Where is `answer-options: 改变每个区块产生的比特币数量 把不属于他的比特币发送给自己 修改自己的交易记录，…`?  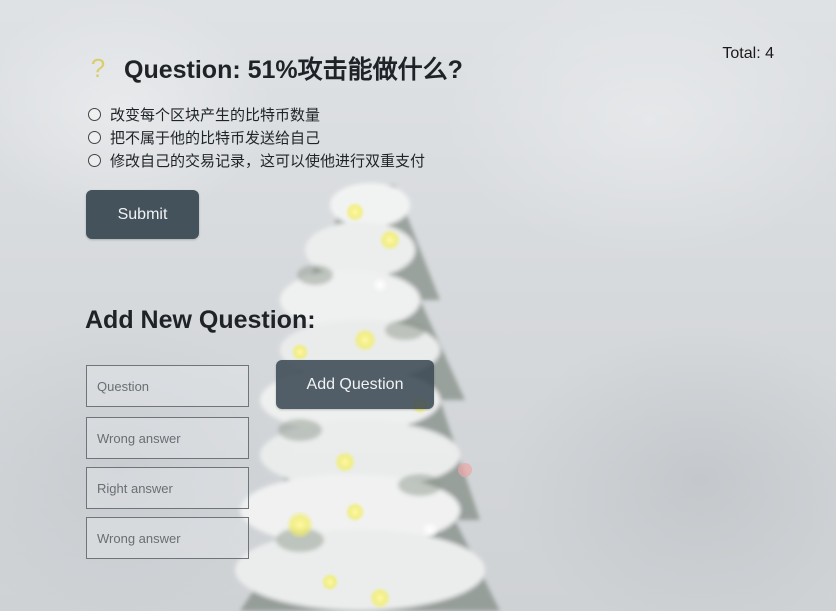
answer-options: 改变每个区块产生的比特币数量 把不属于他的比特币发送给自己 修改自己的交易记录，… is located at coordinates (256, 137).